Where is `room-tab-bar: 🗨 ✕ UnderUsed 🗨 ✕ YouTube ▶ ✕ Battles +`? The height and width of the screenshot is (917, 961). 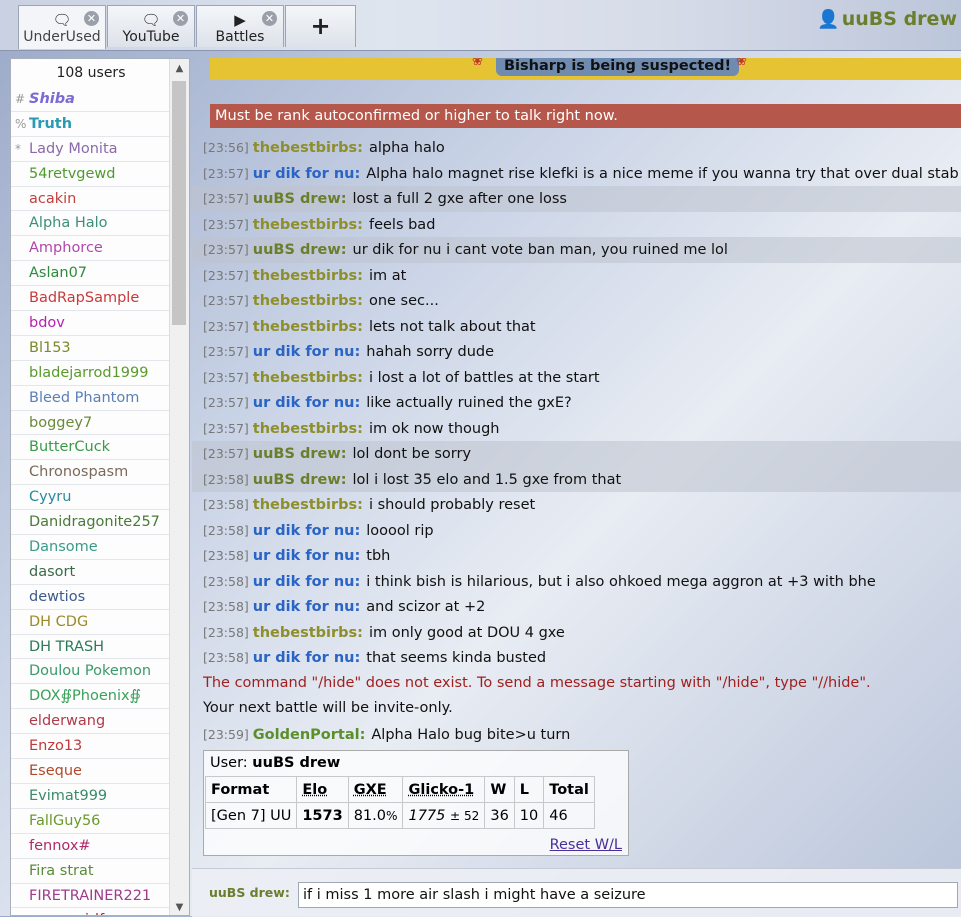
room-tab-bar: 🗨 ✕ UnderUsed 🗨 ✕ YouTube ▶ ✕ Battles + is located at coordinates (187, 27).